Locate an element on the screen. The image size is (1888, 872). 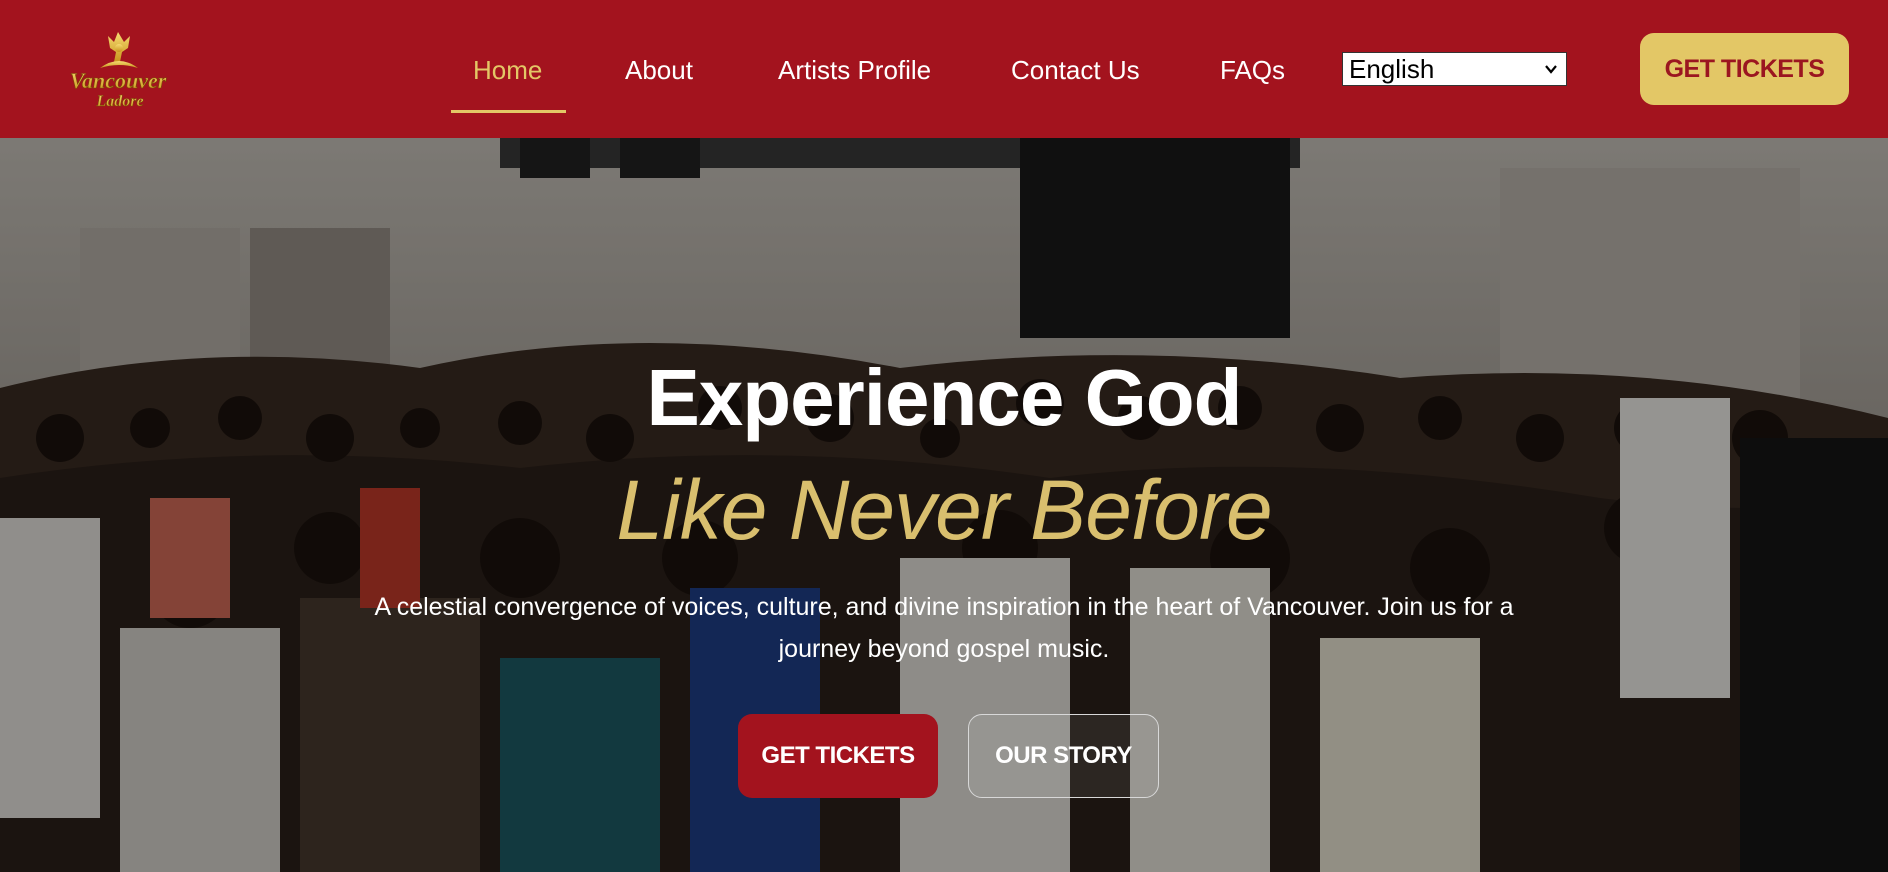
language-select: English is located at coordinates (1454, 69).